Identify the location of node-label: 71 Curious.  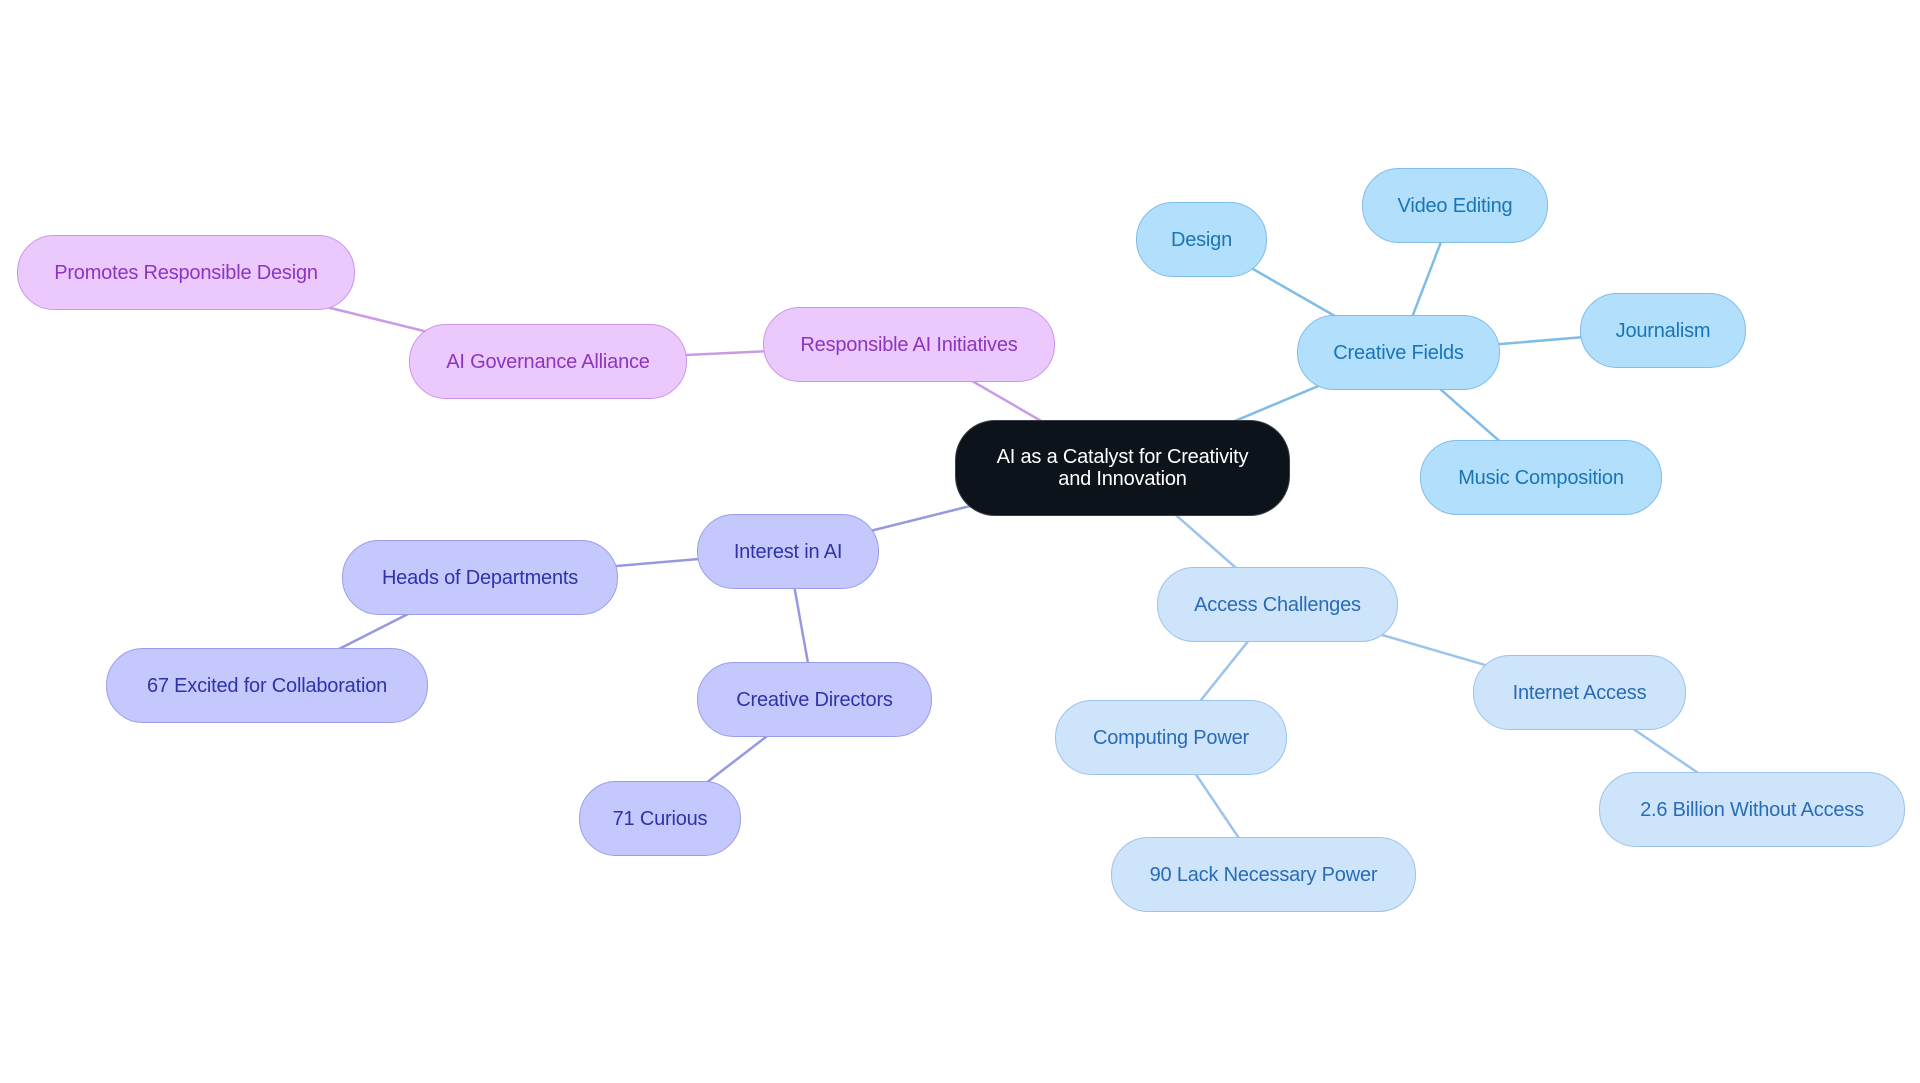
(660, 818).